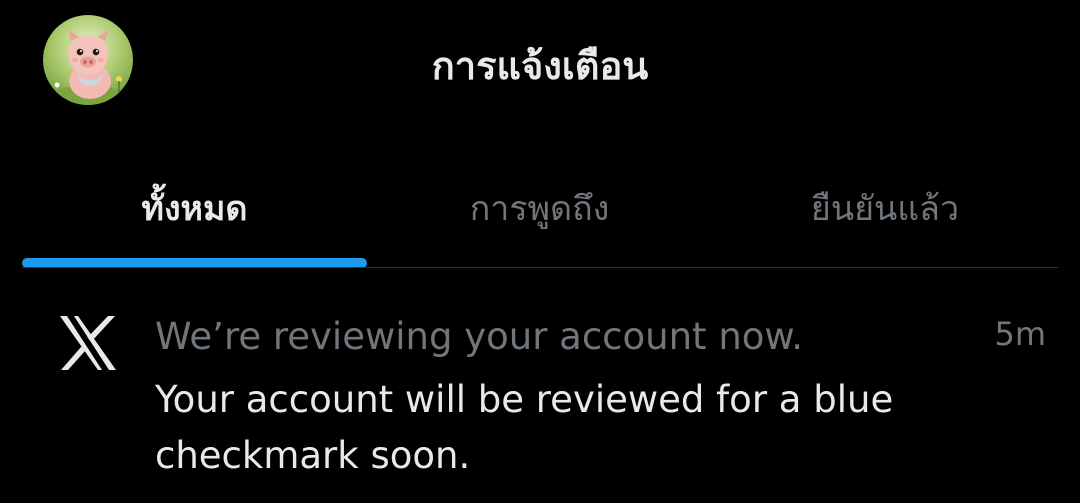  Describe the element at coordinates (539, 209) in the screenshot. I see `tab-mentions-label: การพูดถึง` at that location.